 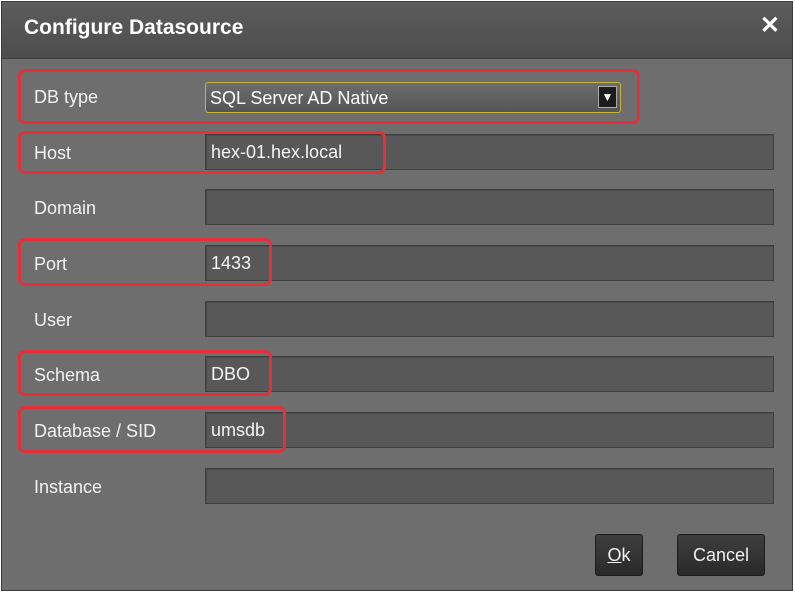 I want to click on db-type-select: SQL Server AD Native ▼, so click(x=413, y=97).